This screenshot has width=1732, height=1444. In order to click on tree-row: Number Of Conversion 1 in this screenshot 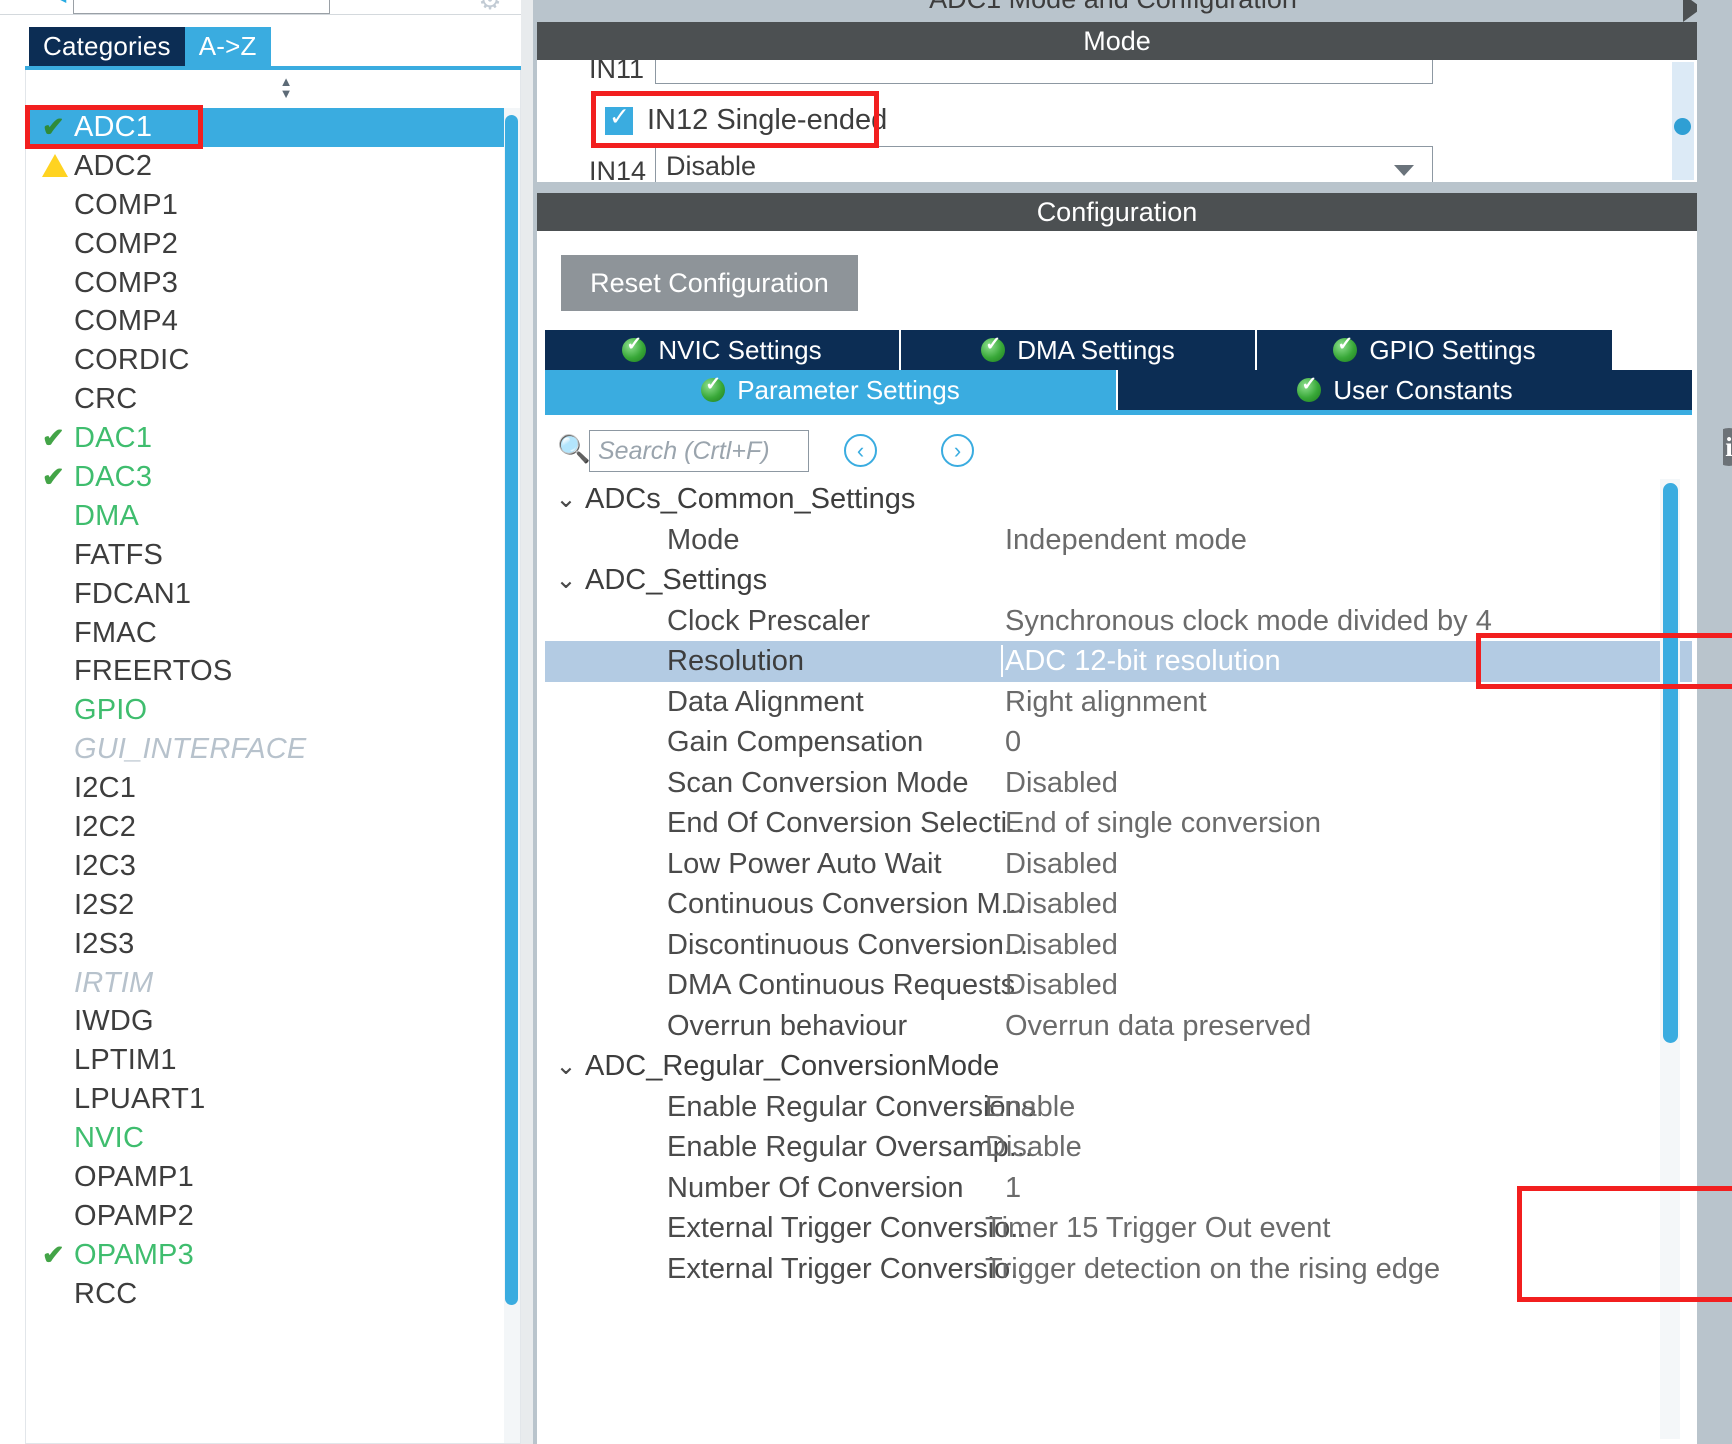, I will do `click(1118, 1188)`.